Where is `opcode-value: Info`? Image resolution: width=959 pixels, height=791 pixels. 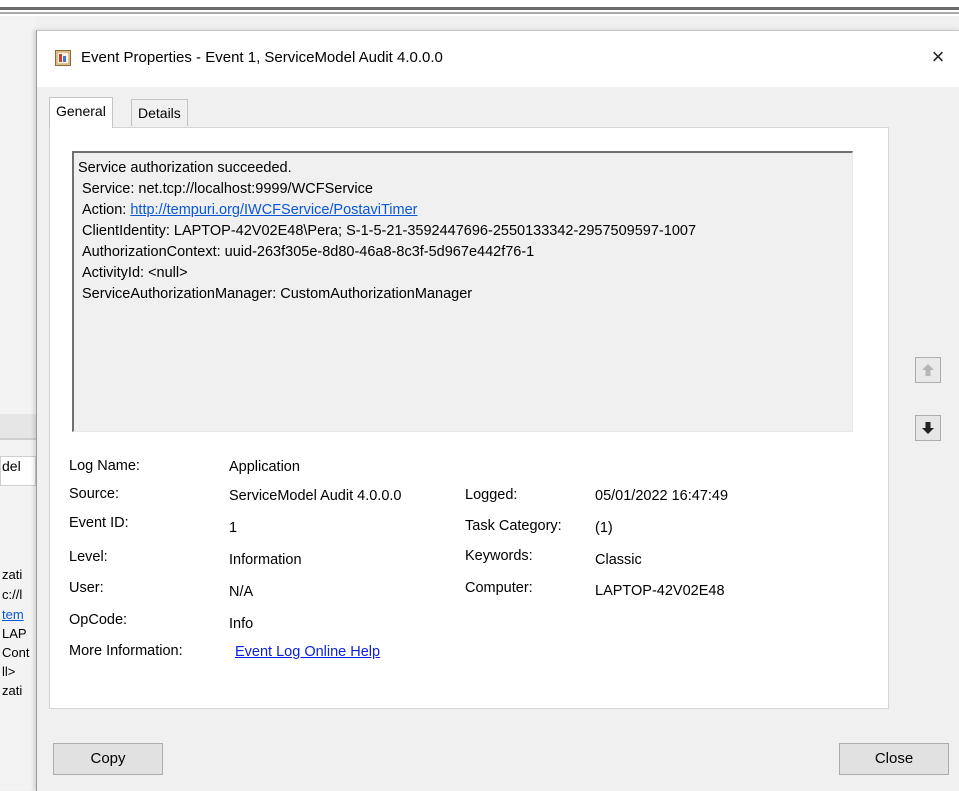 opcode-value: Info is located at coordinates (241, 624).